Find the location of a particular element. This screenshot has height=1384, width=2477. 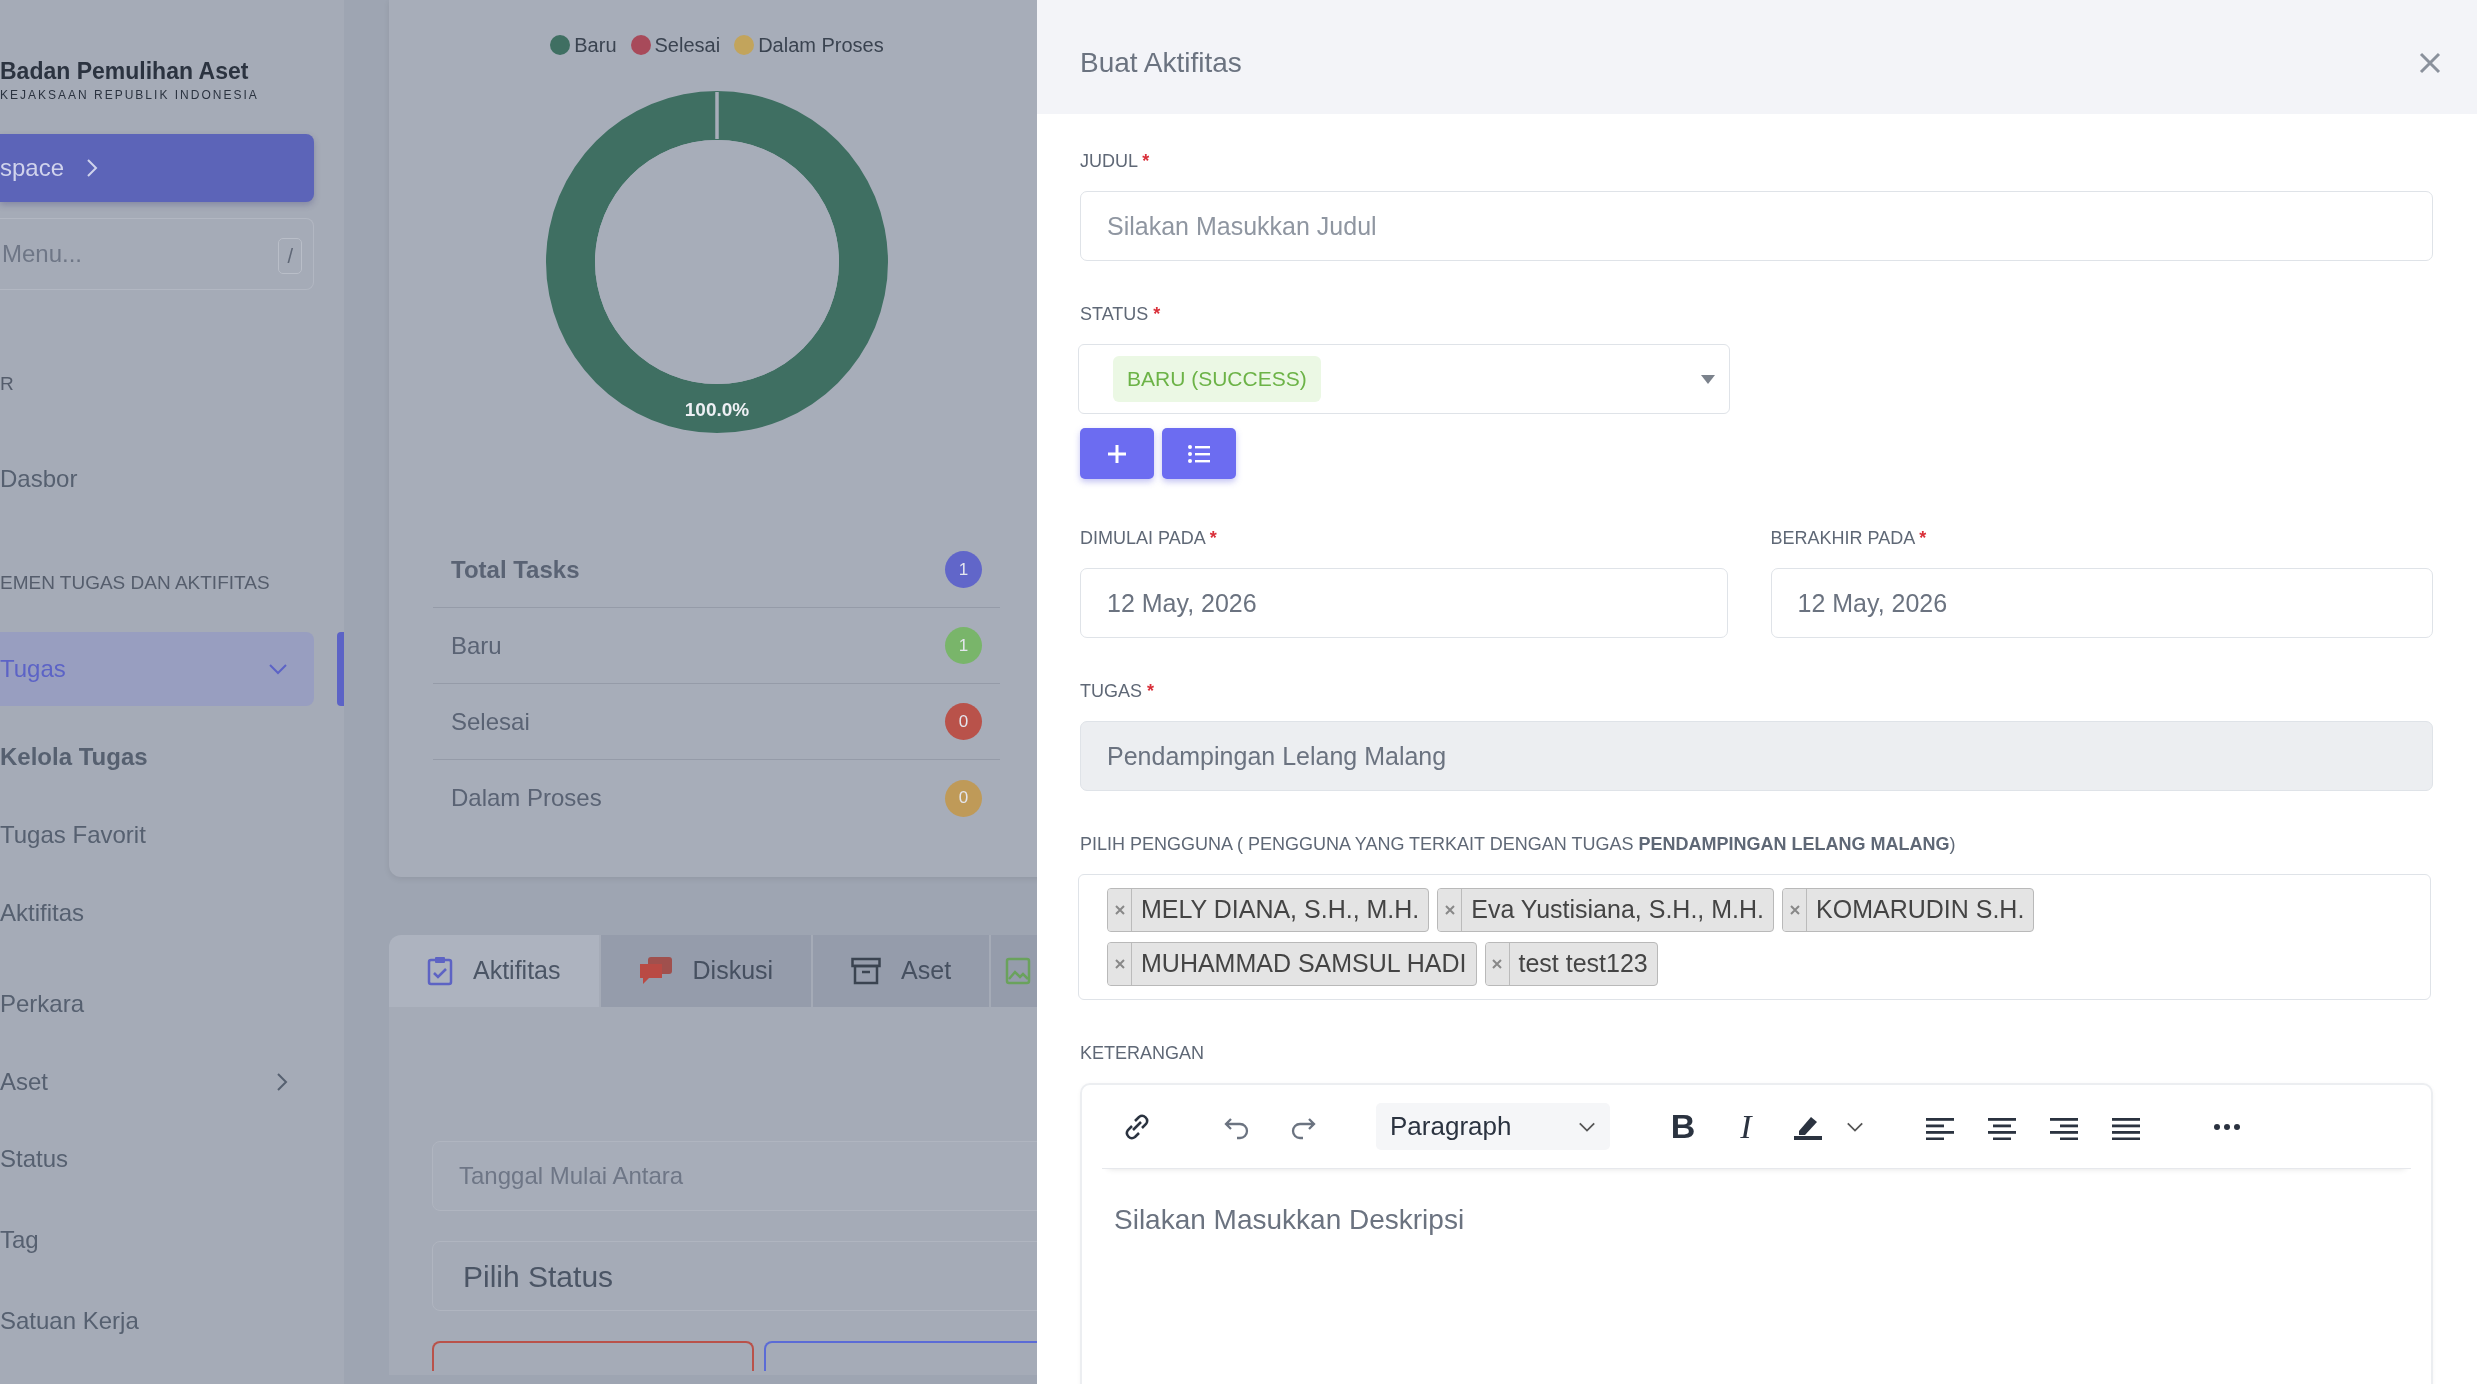

user-tag: Eva Yustisiana, S.H., M.H. is located at coordinates (1605, 910).